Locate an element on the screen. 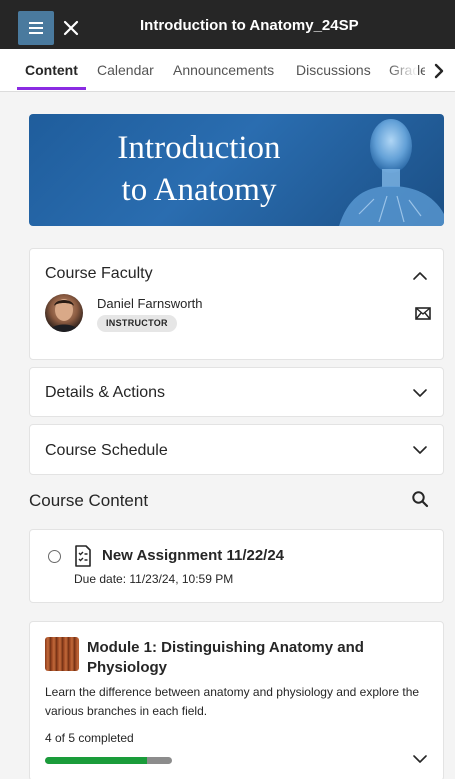 The height and width of the screenshot is (779, 455). module-progress-fill is located at coordinates (96, 760).